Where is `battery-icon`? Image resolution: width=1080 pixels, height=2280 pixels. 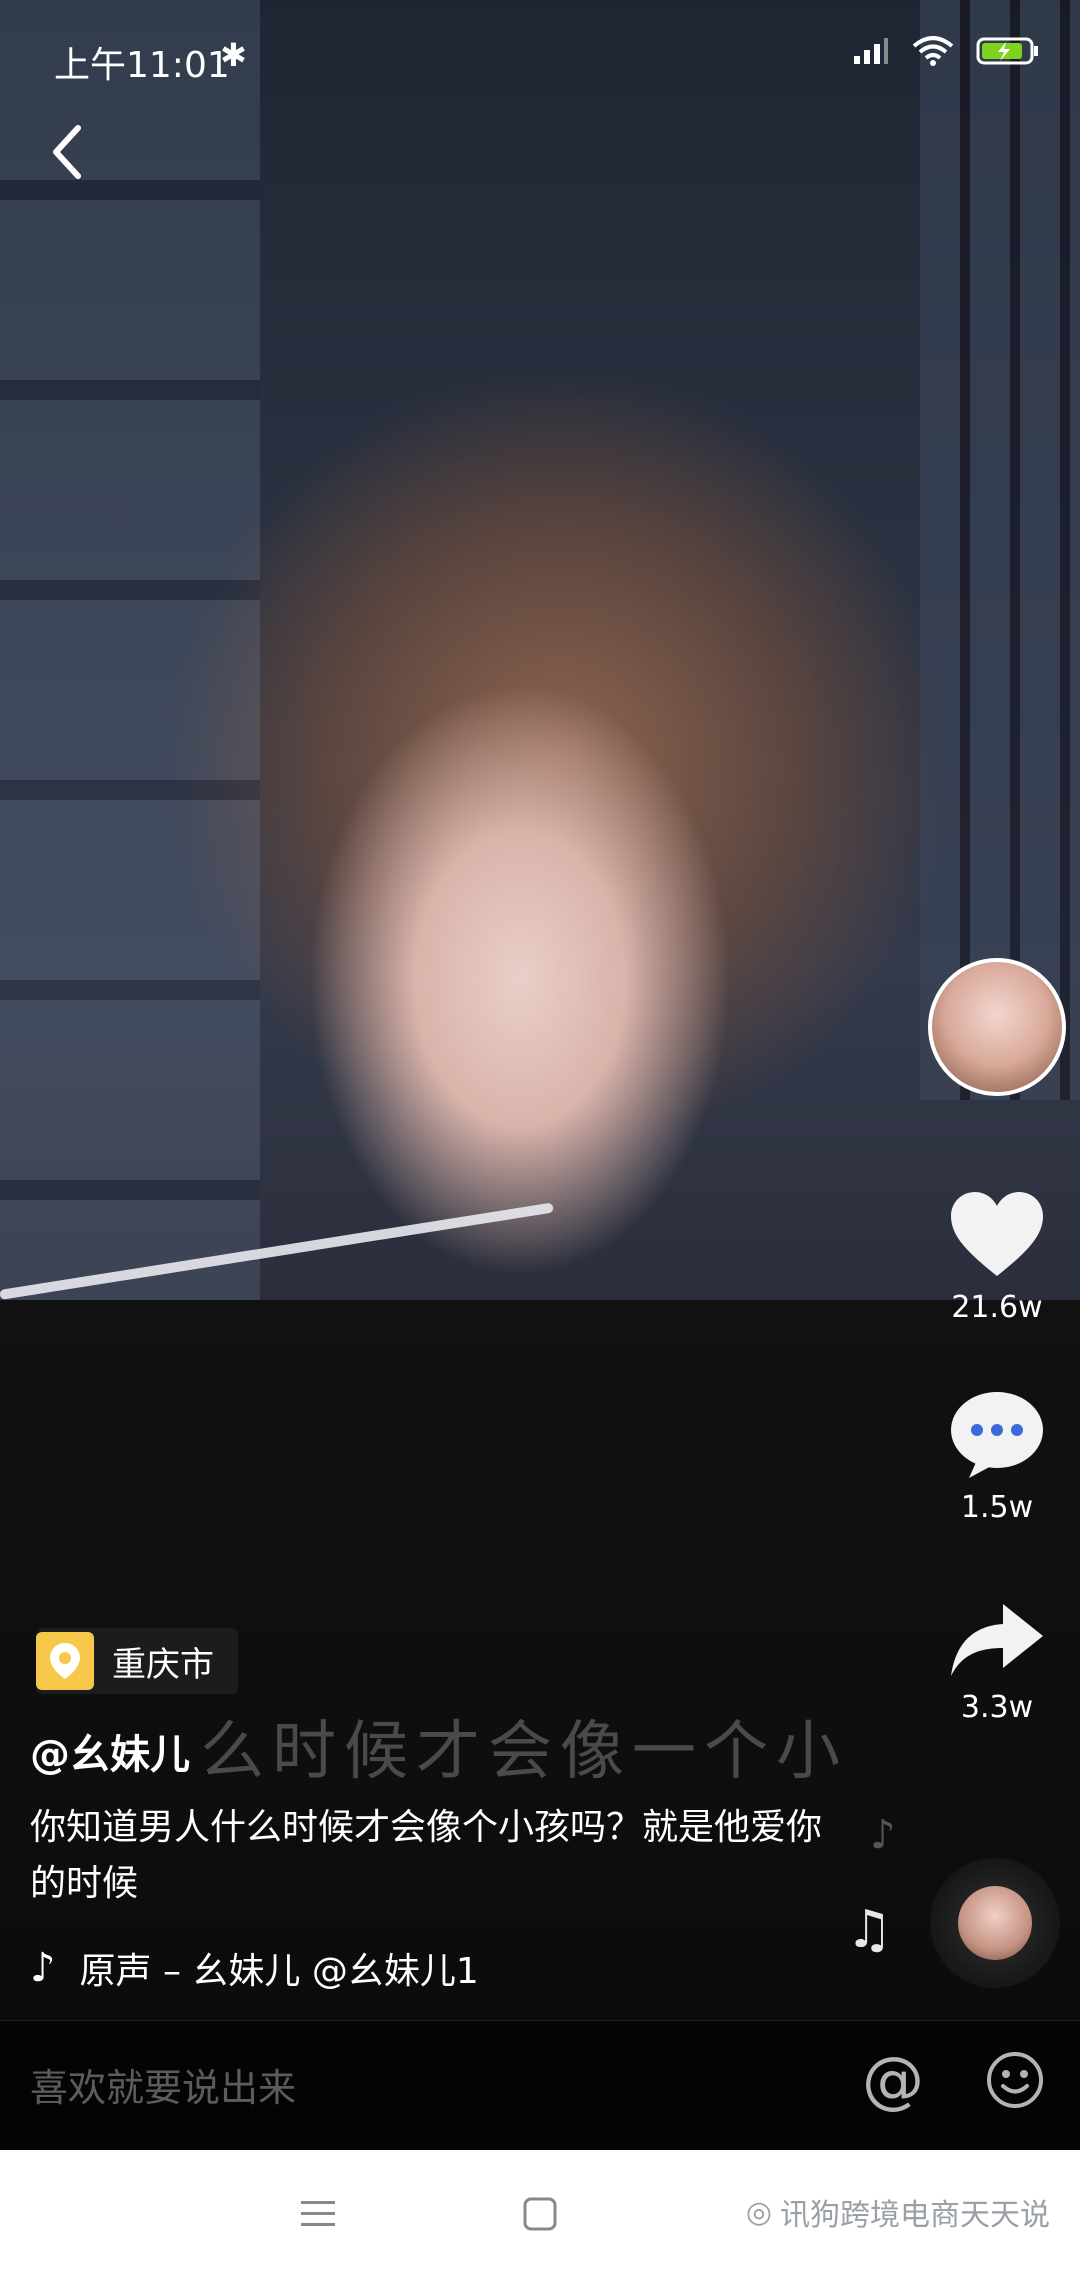
battery-icon is located at coordinates (1007, 51).